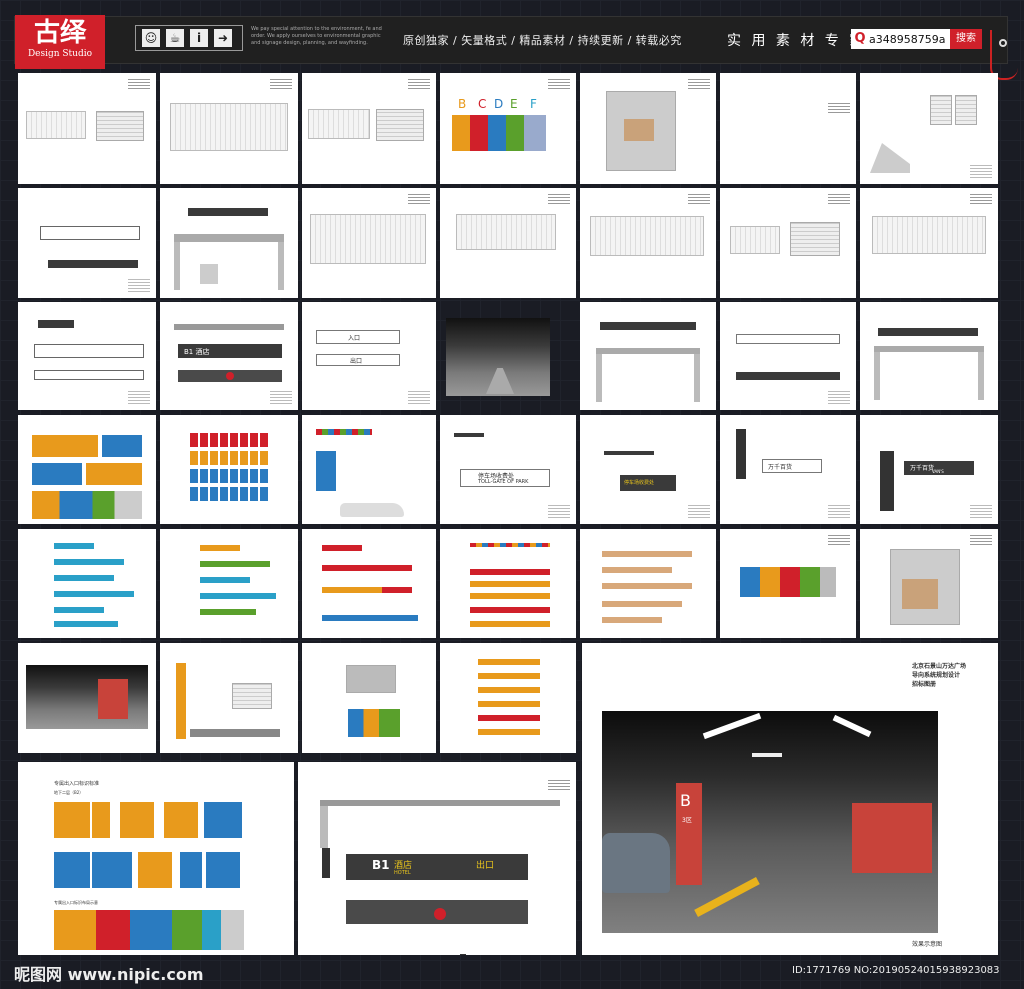 This screenshot has width=1024, height=989. Describe the element at coordinates (636, 863) in the screenshot. I see `parked-car` at that location.